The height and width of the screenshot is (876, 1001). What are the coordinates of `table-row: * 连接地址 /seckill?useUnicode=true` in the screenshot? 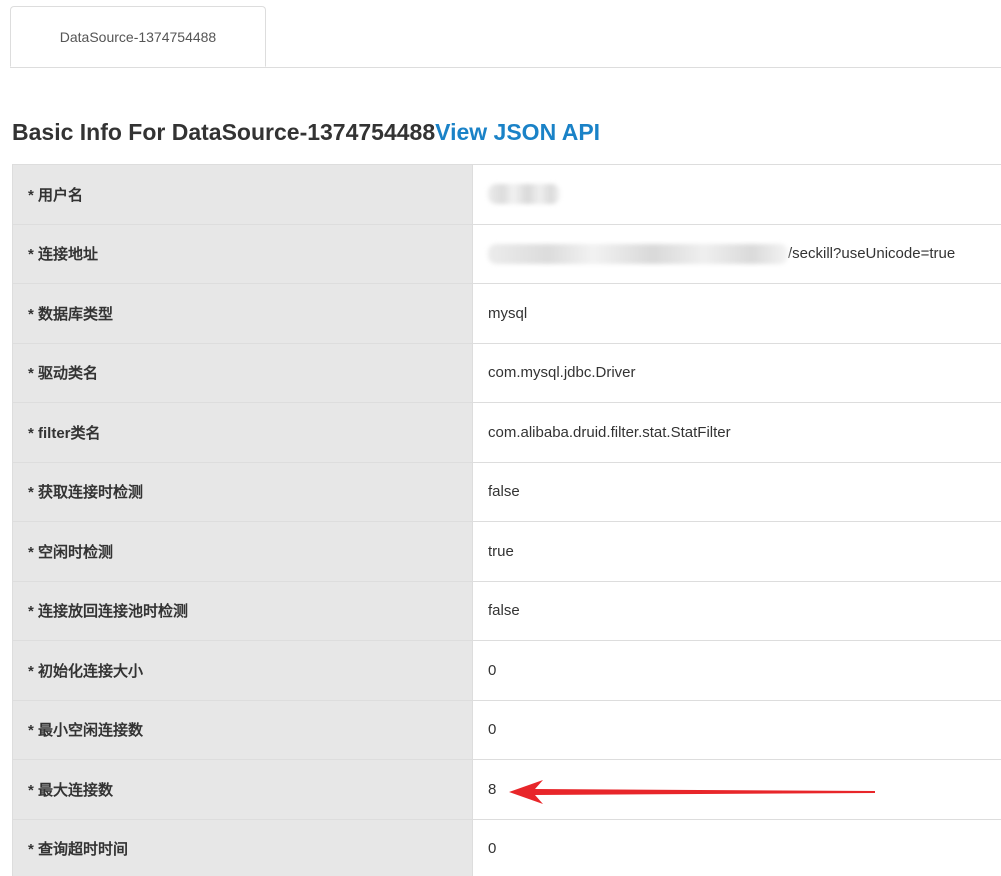 It's located at (506, 253).